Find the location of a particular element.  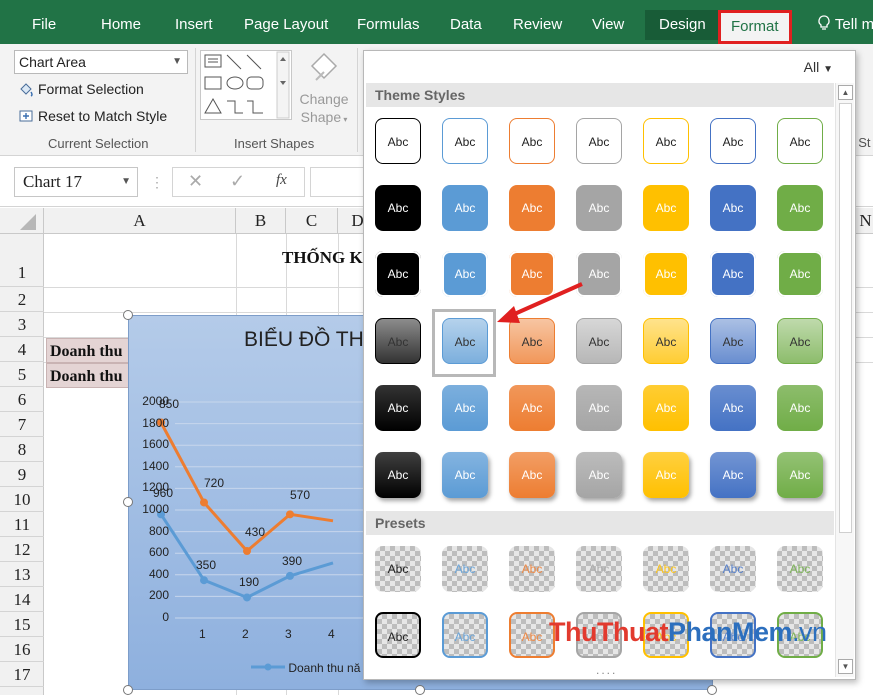

cancel-icon: ✕ is located at coordinates (195, 181).